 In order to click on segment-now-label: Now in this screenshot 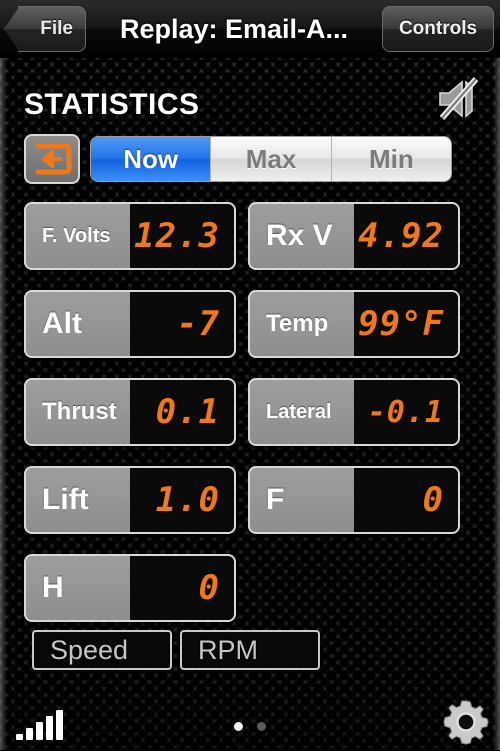, I will do `click(151, 158)`.